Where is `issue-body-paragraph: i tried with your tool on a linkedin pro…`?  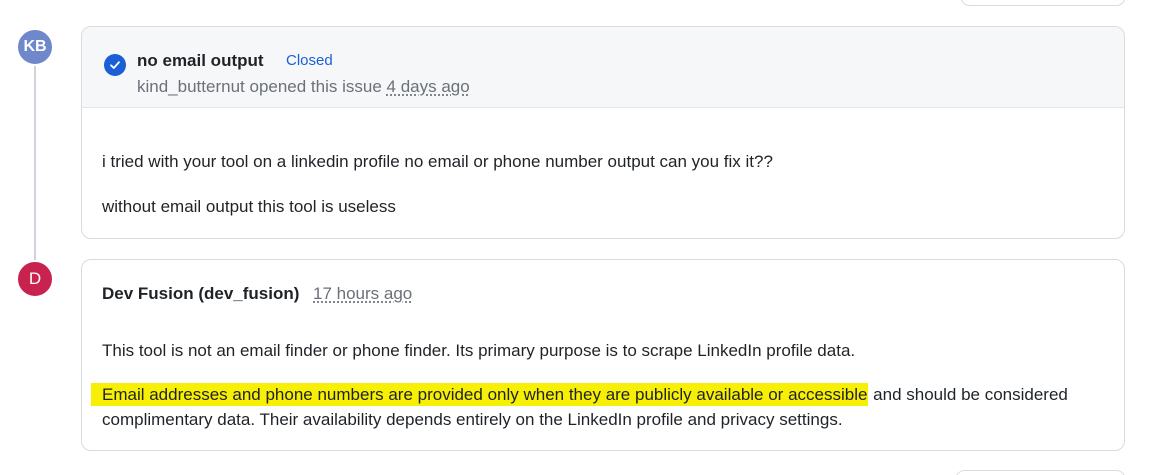 issue-body-paragraph: i tried with your tool on a linkedin pro… is located at coordinates (437, 161).